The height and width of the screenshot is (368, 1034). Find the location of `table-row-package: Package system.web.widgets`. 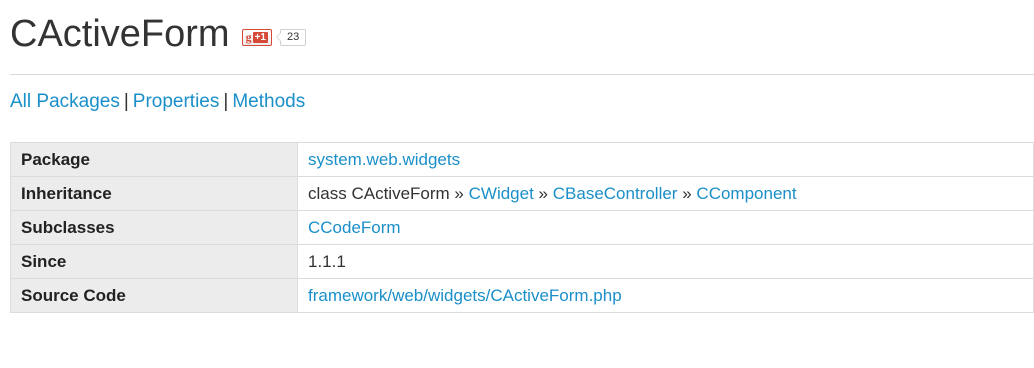

table-row-package: Package system.web.widgets is located at coordinates (522, 159).